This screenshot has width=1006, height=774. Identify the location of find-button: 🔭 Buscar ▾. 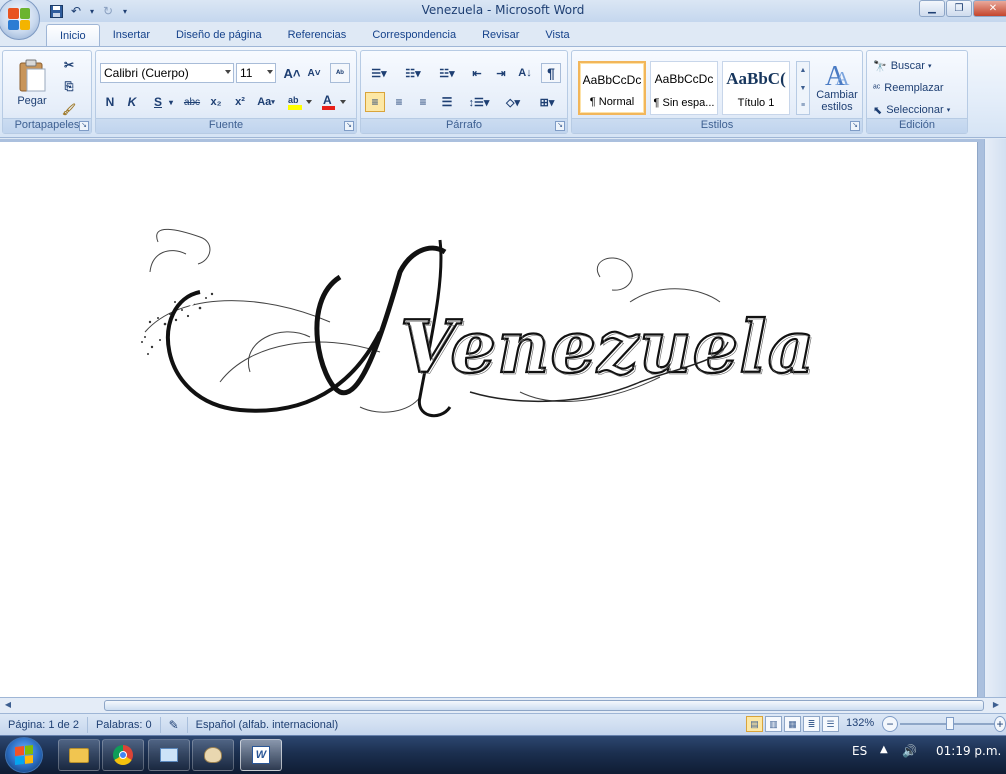
(902, 66).